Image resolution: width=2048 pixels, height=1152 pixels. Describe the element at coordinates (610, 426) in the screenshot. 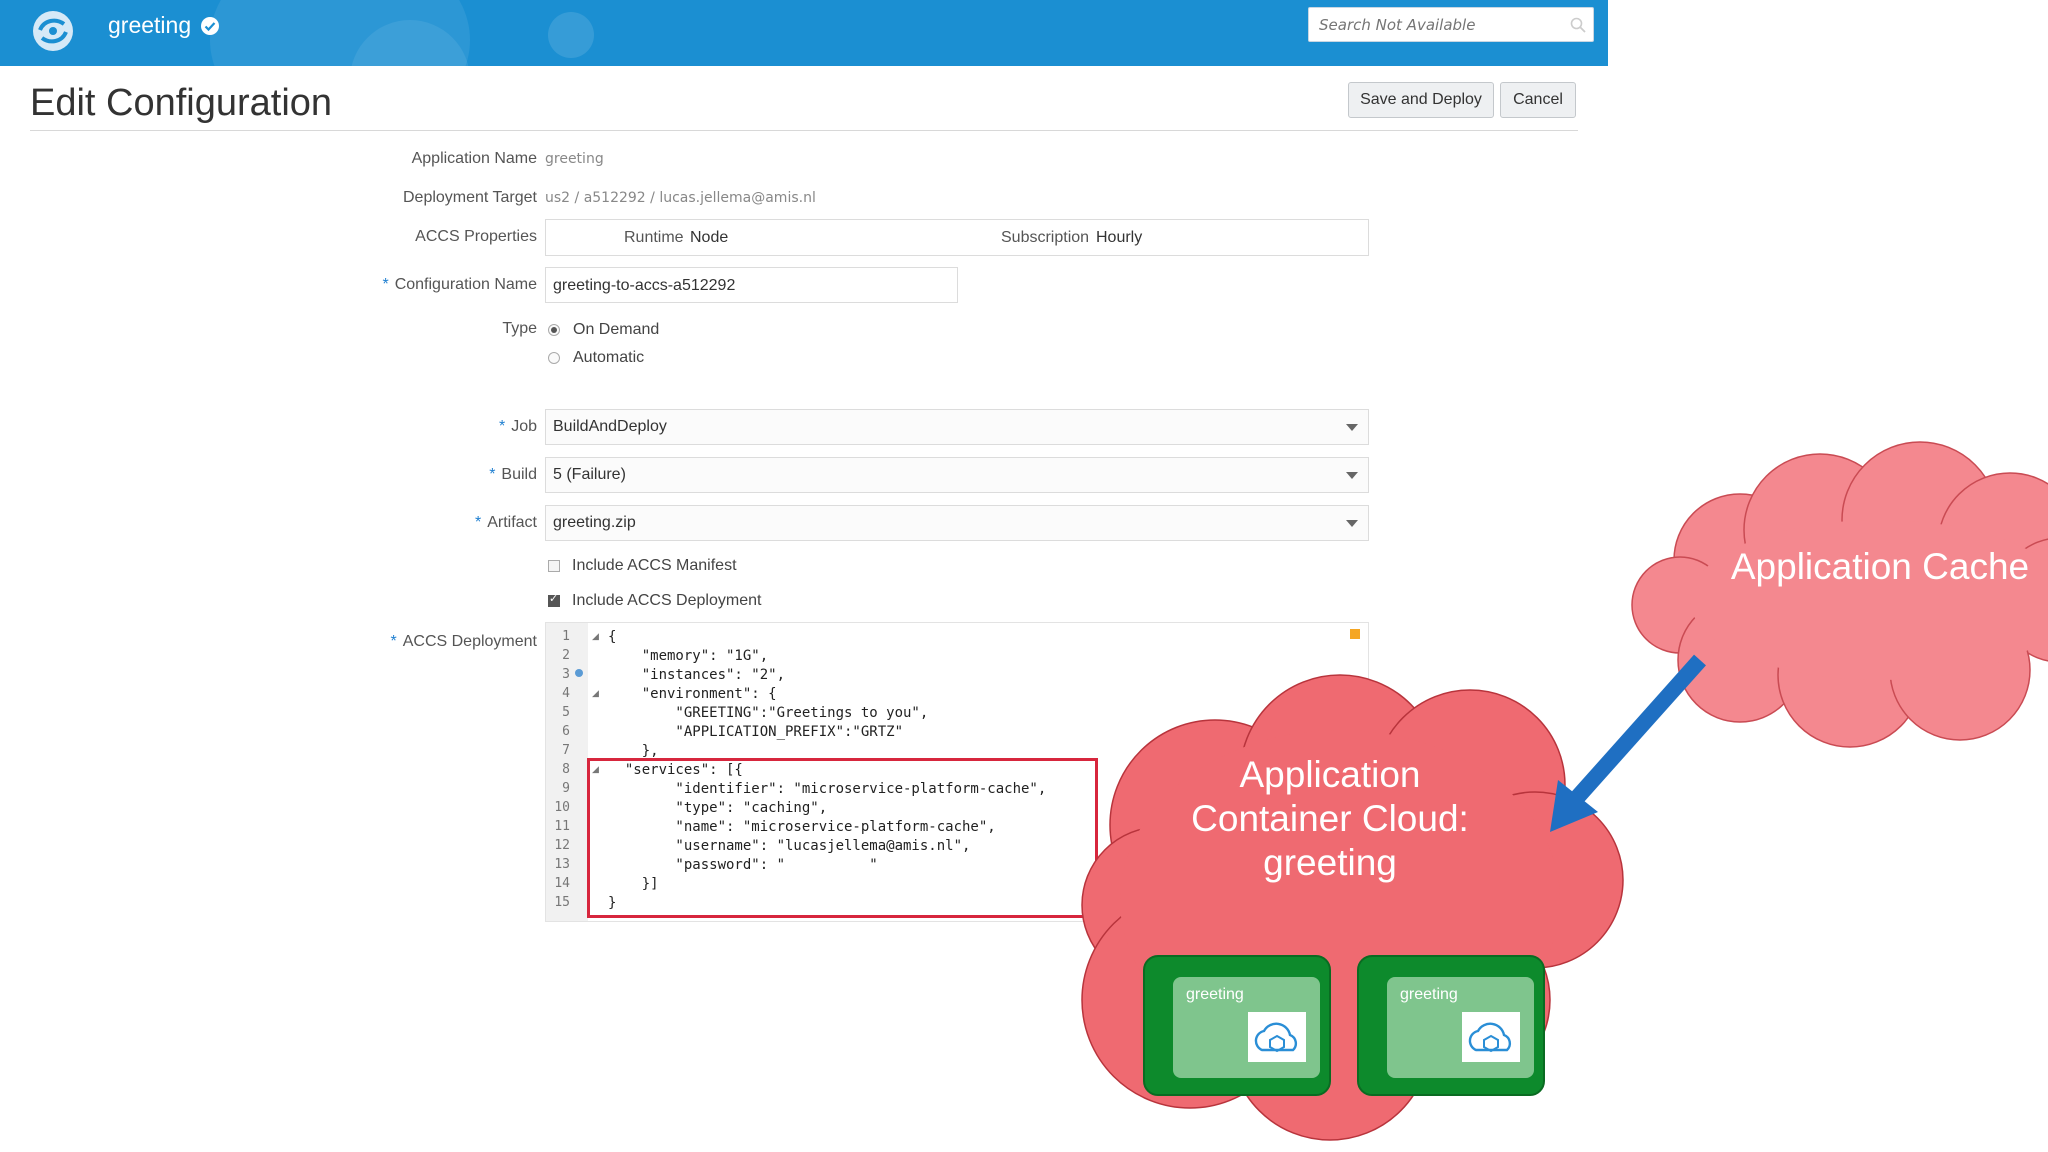

I see `job-value: BuildAndDeploy` at that location.